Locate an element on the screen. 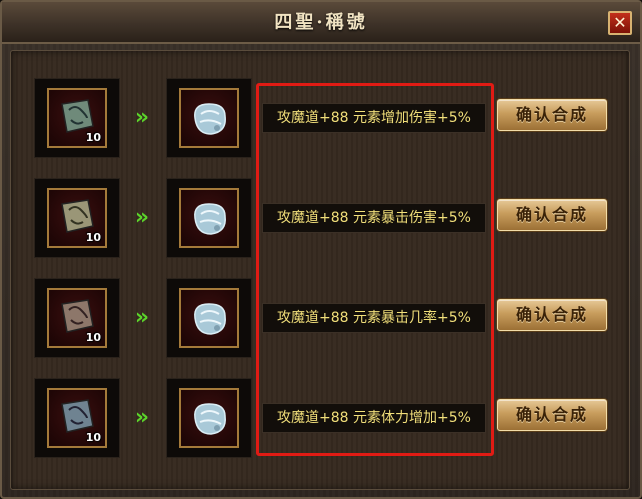  effect-label: 攻魔道+88 元素增加伤害+5% is located at coordinates (374, 118).